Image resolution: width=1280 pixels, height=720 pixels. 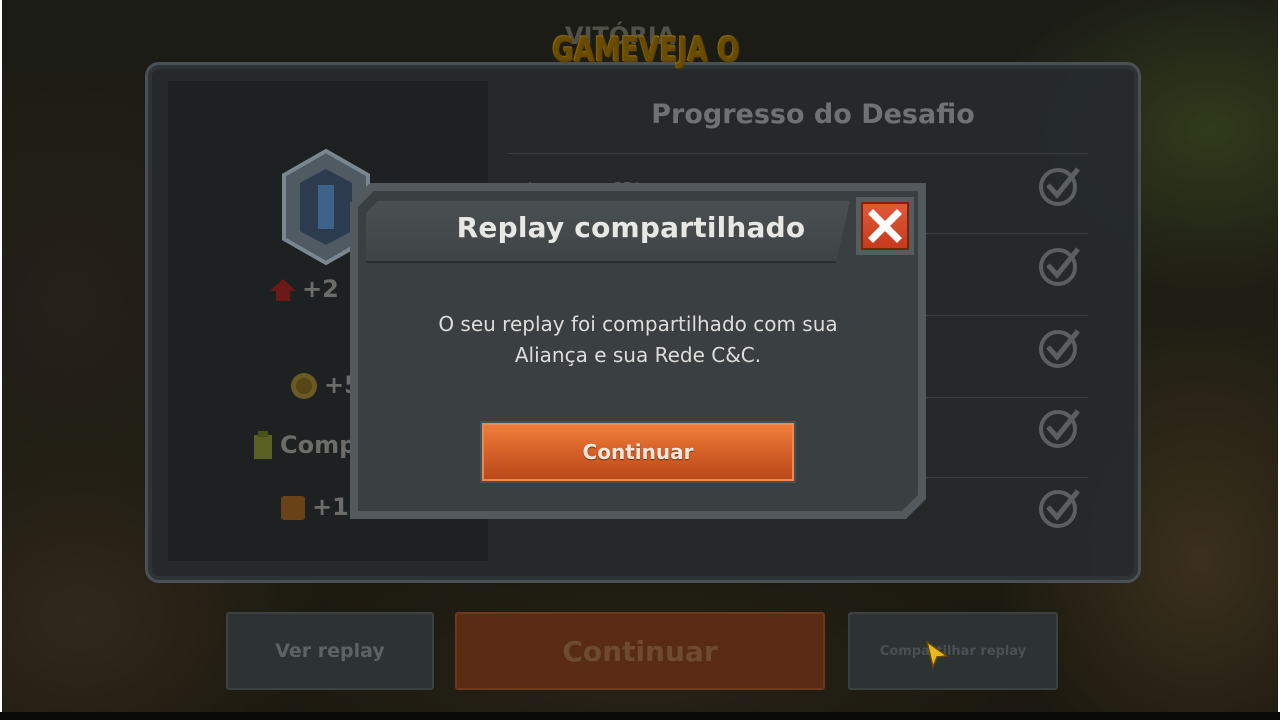 What do you see at coordinates (798, 153) in the screenshot?
I see `challenge-divider` at bounding box center [798, 153].